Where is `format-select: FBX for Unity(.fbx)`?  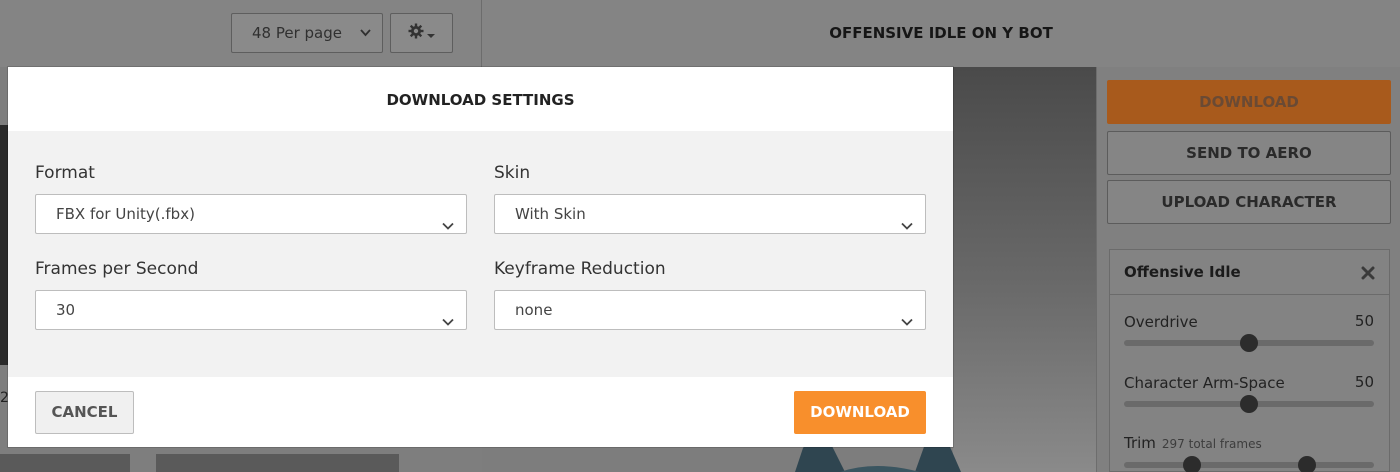
format-select: FBX for Unity(.fbx) is located at coordinates (251, 214).